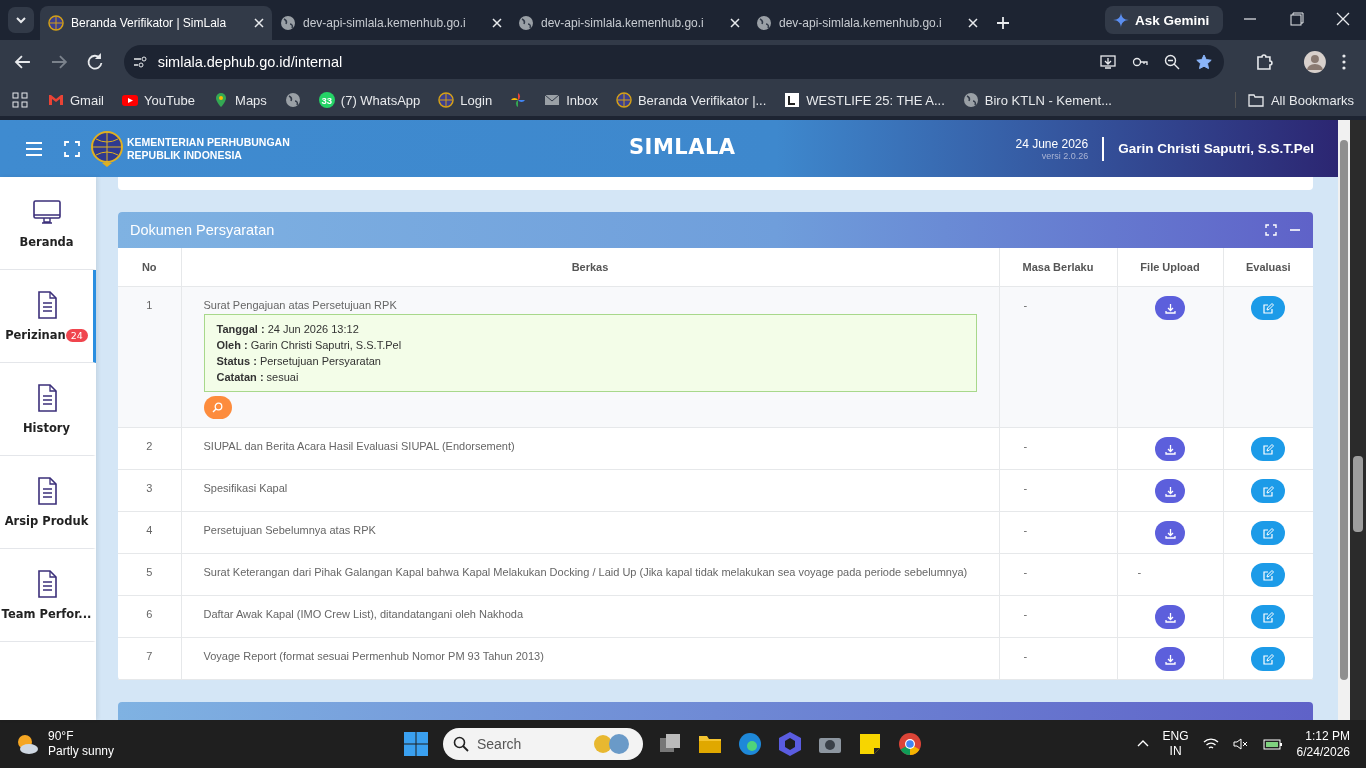  I want to click on weather-widget: 90°F Partly sunny, so click(64, 744).